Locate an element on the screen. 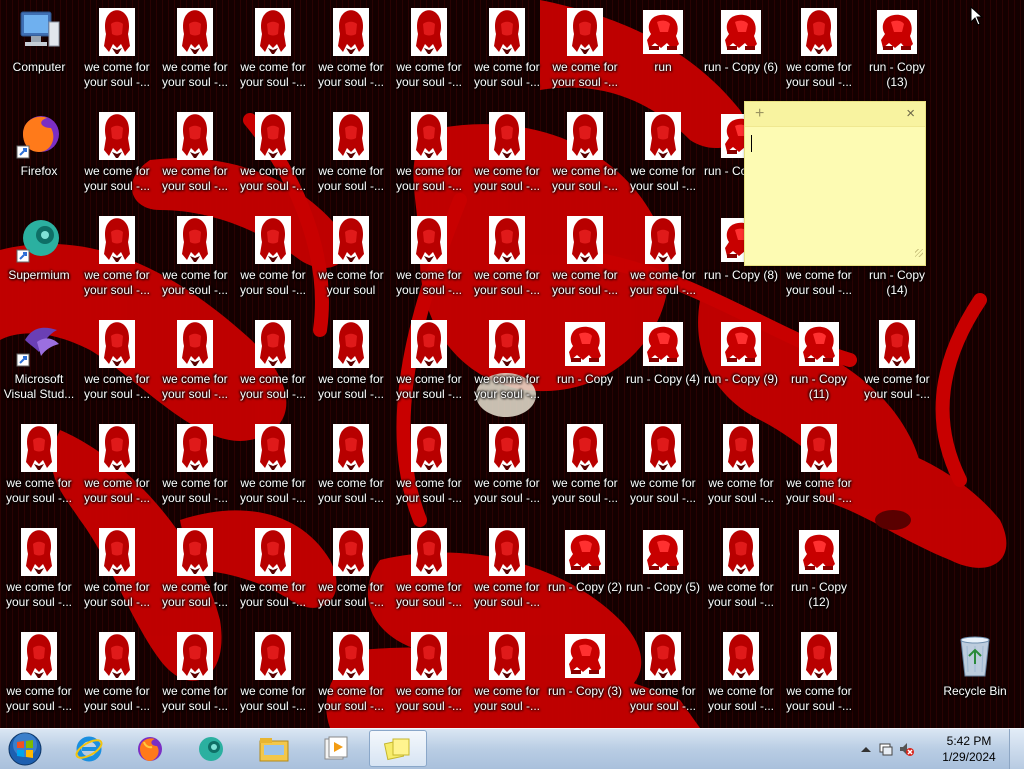  desktop-icon-computer: Computer is located at coordinates (39, 52).